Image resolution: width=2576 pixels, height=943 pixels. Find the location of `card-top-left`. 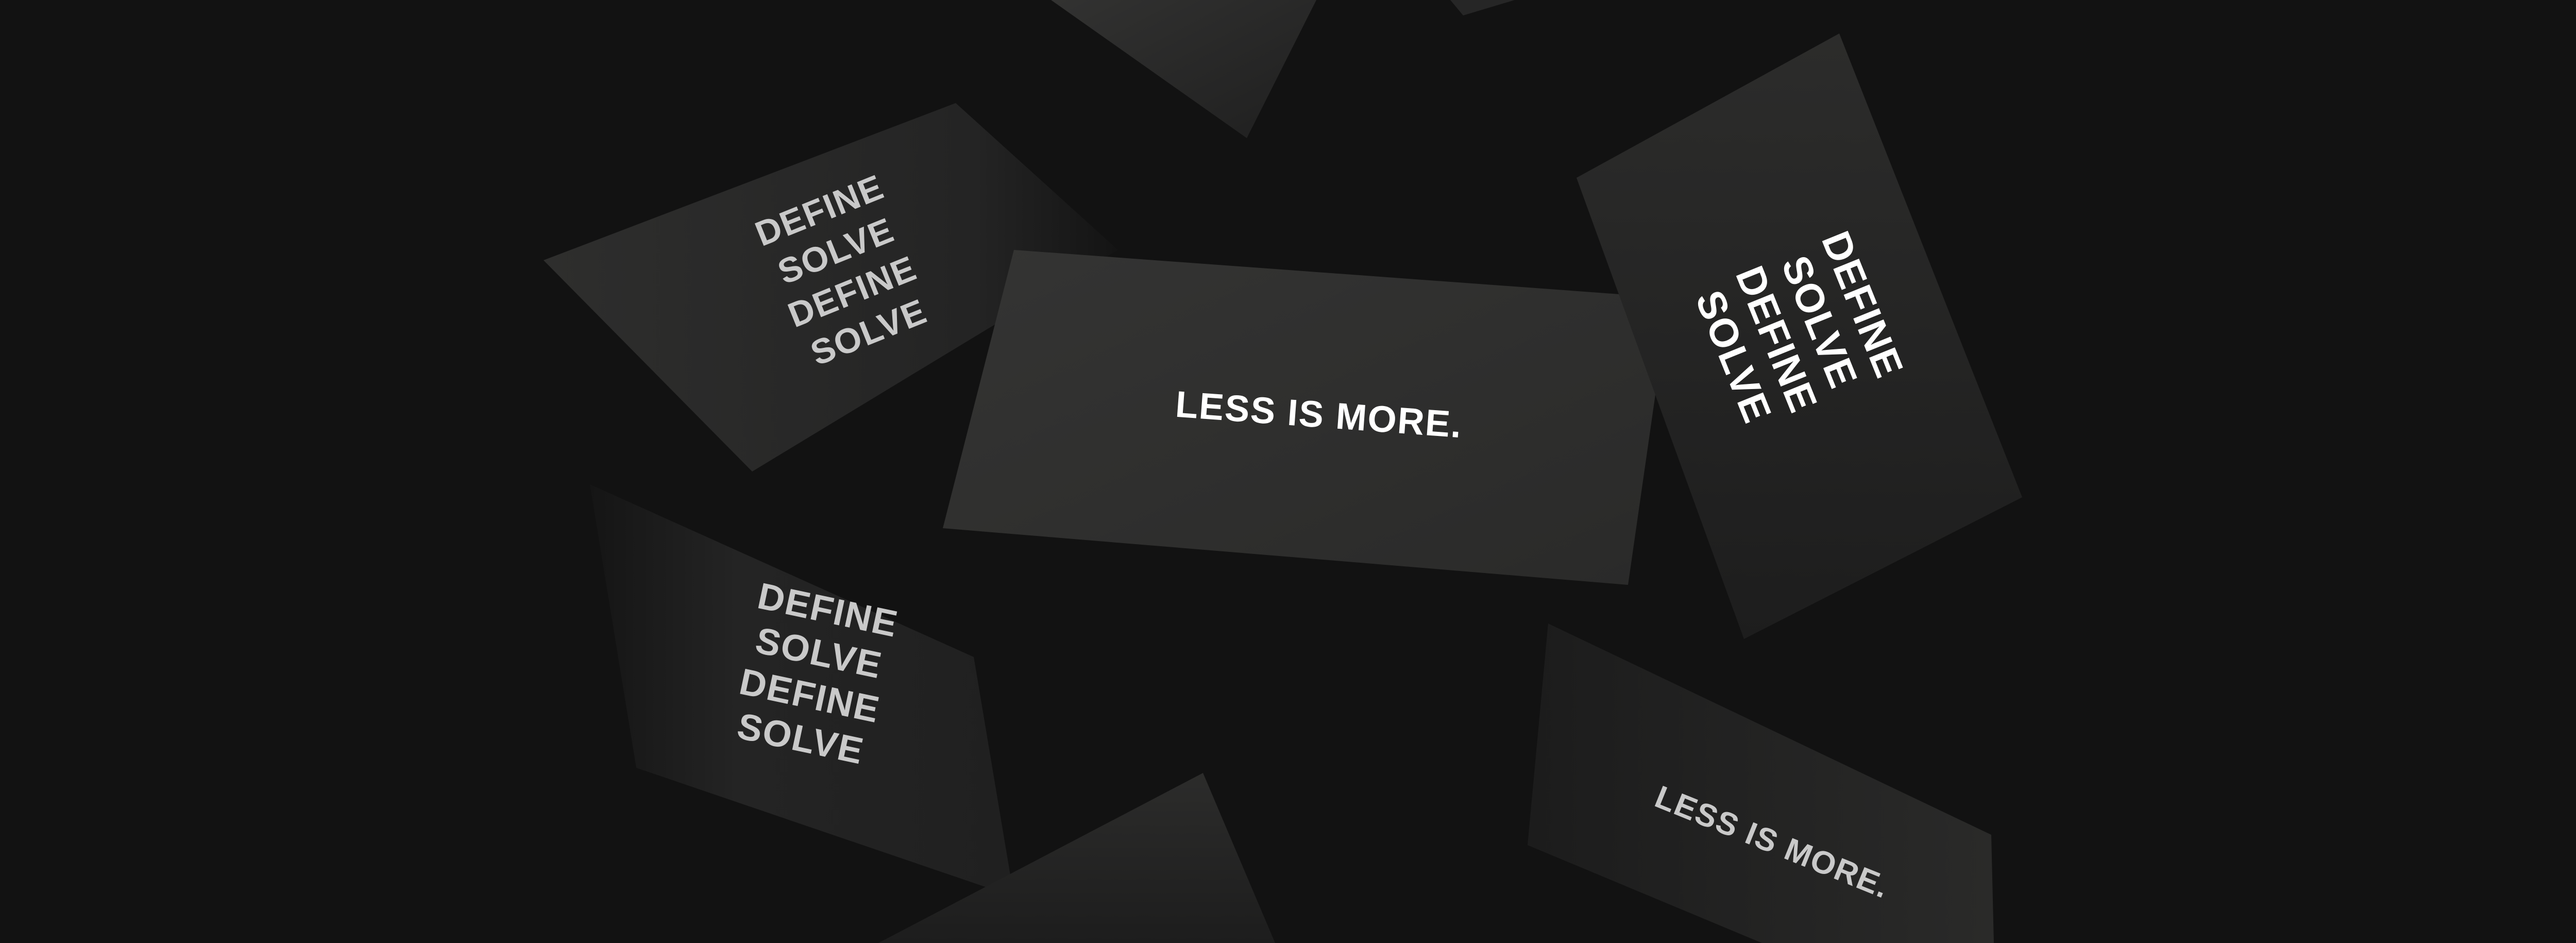

card-top-left is located at coordinates (1183, 69).